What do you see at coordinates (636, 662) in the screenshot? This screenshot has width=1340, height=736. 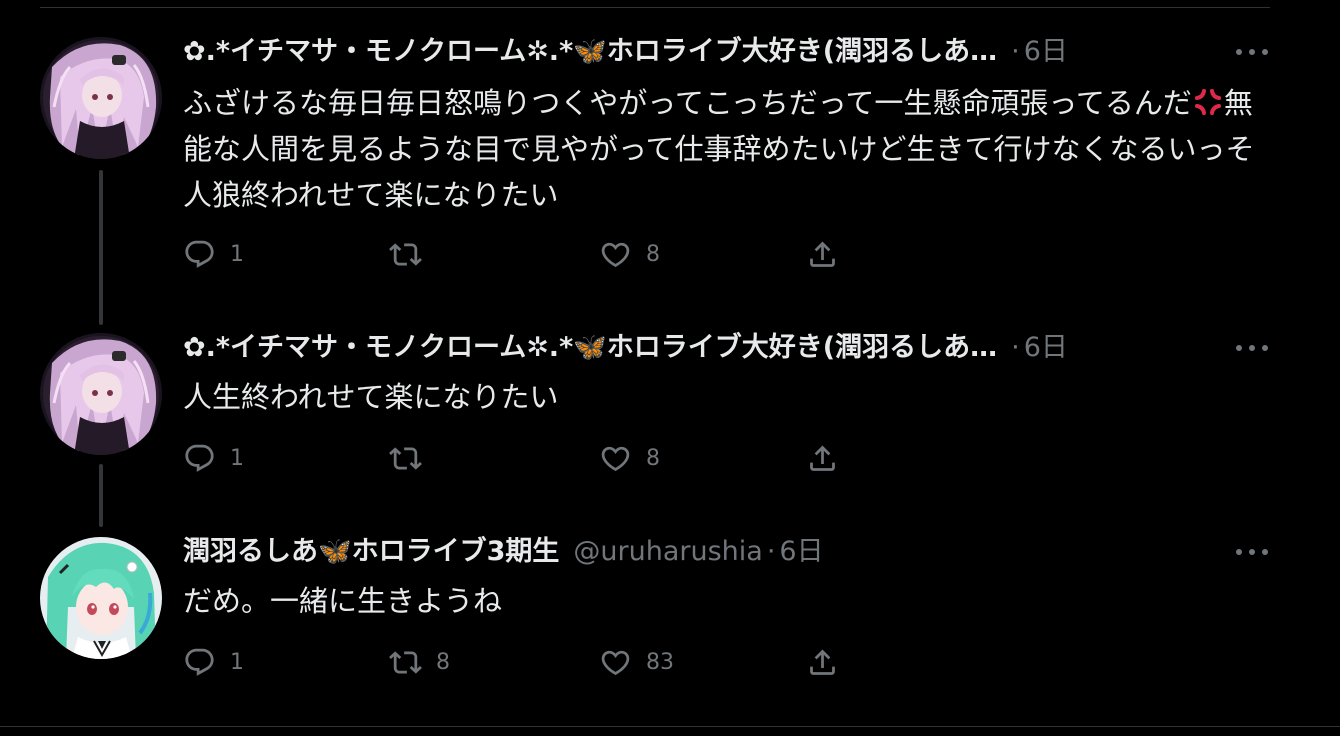 I see `like-button: 83` at bounding box center [636, 662].